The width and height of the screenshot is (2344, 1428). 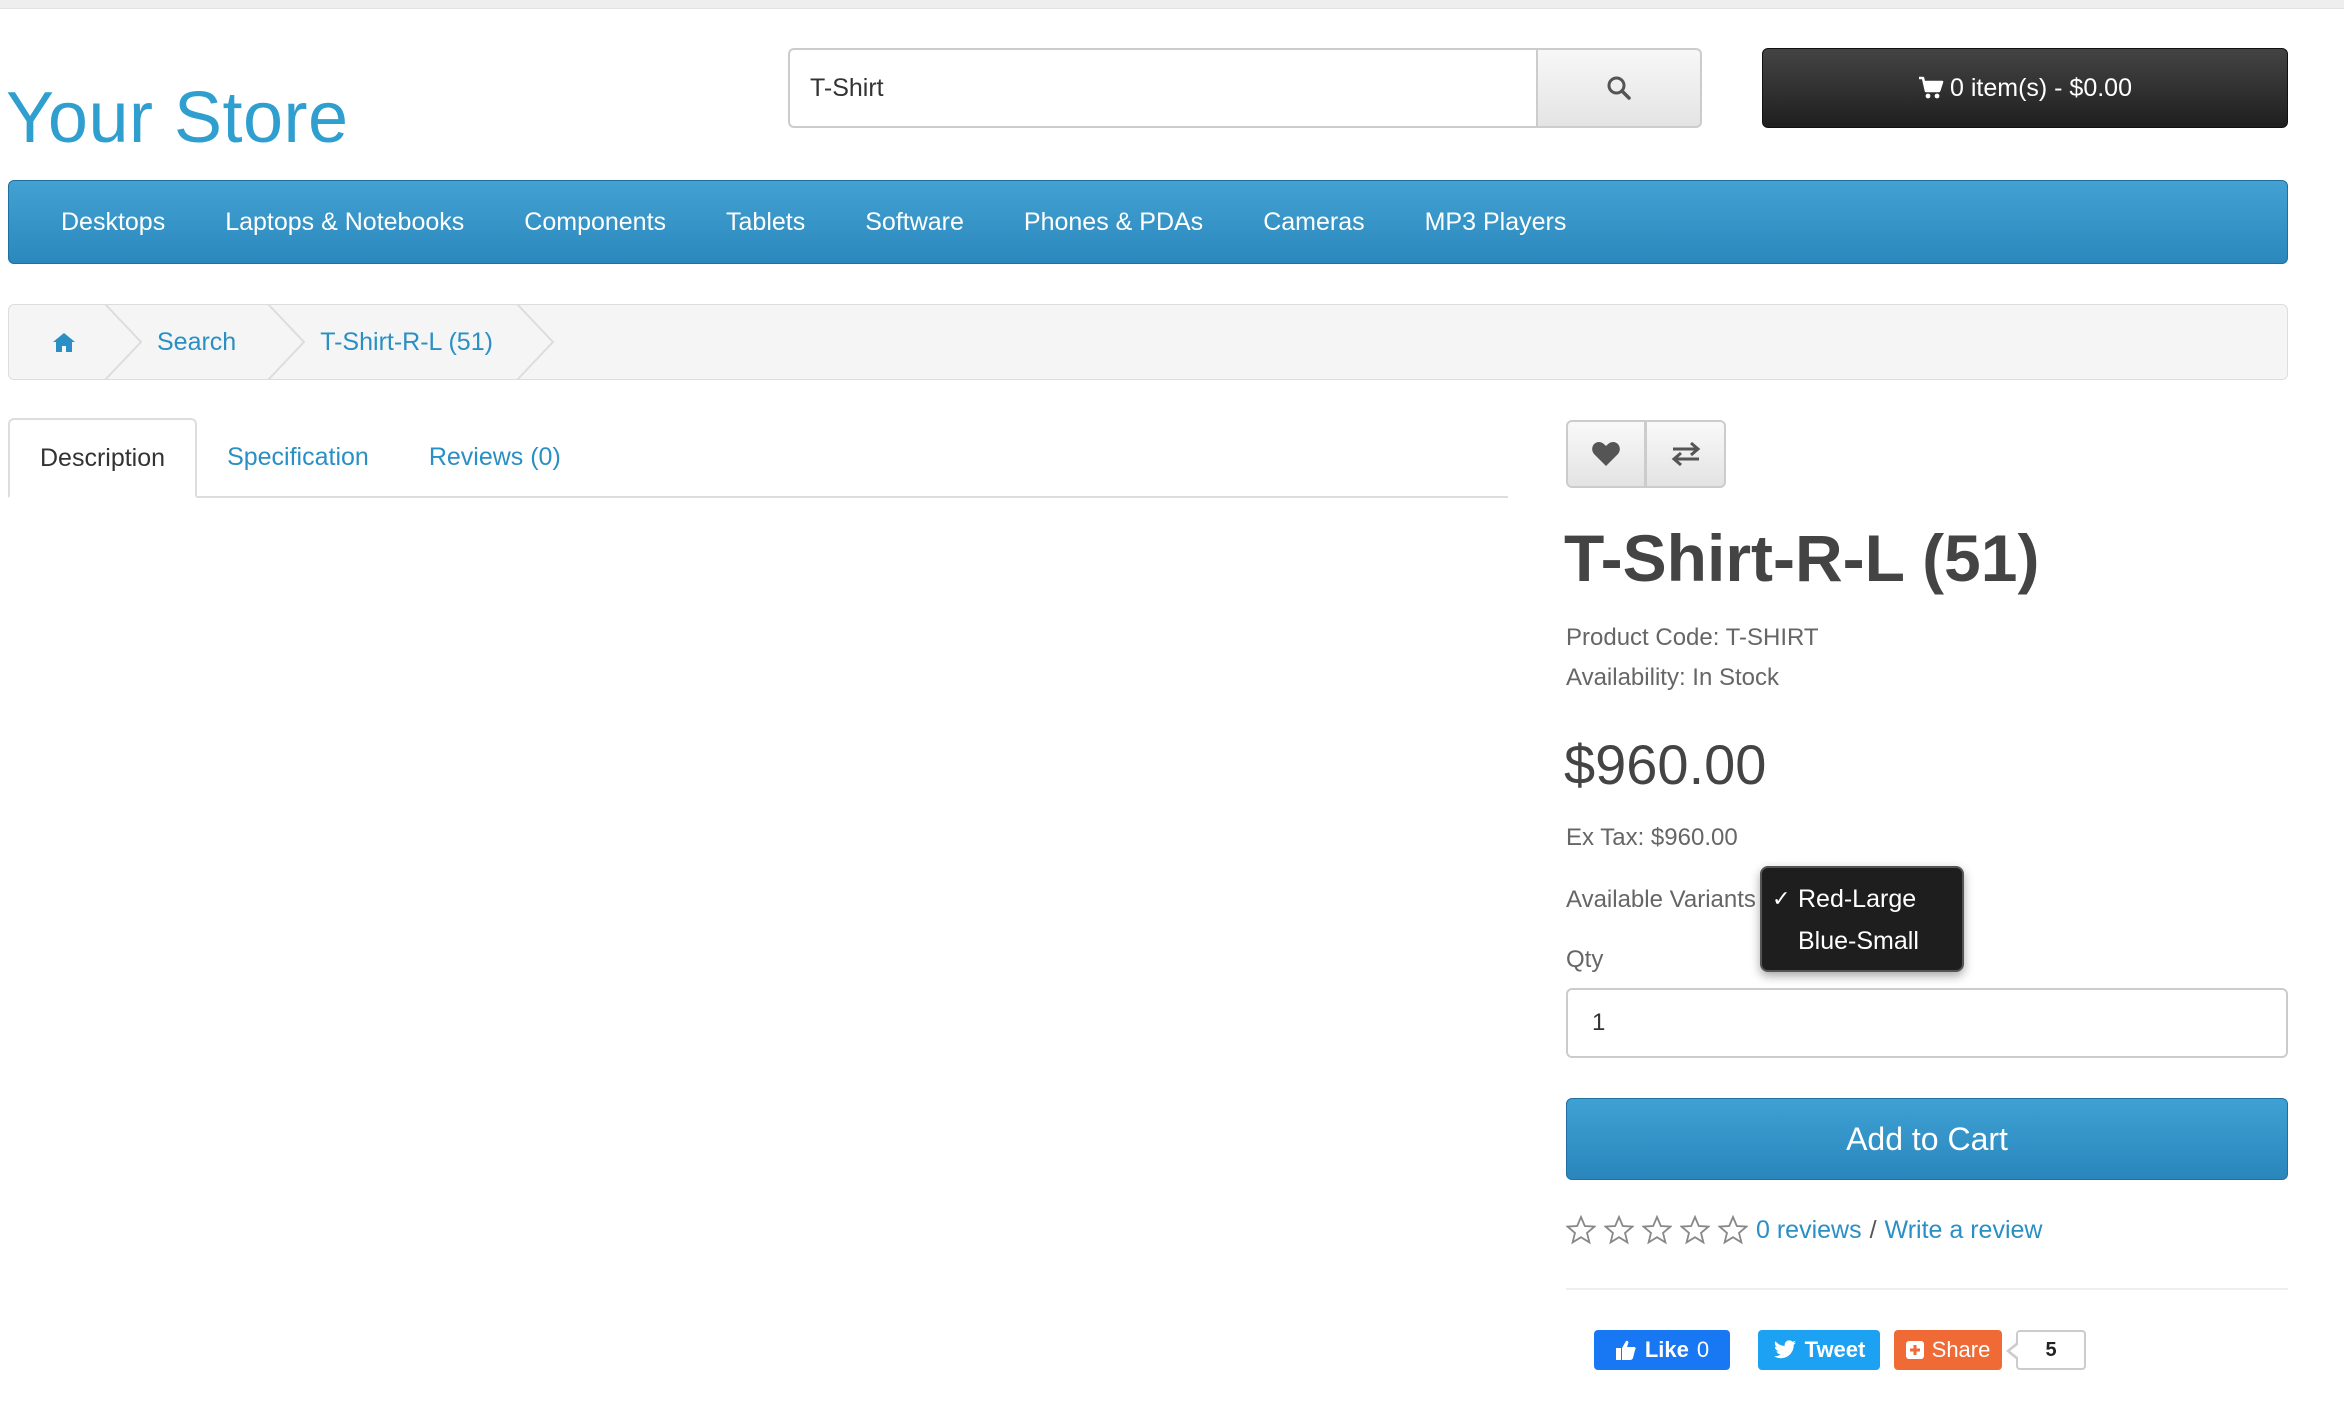 What do you see at coordinates (595, 222) in the screenshot?
I see `menu-item-components: Components` at bounding box center [595, 222].